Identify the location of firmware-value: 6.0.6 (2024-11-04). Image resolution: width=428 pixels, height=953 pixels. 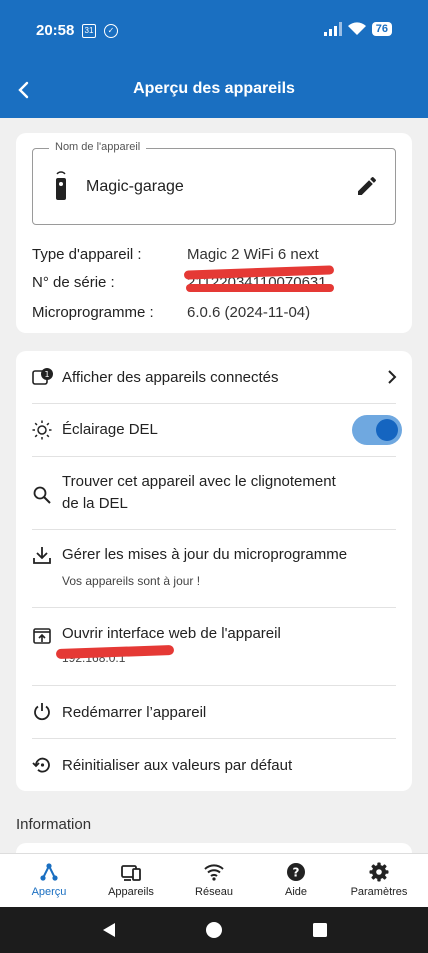
(249, 312).